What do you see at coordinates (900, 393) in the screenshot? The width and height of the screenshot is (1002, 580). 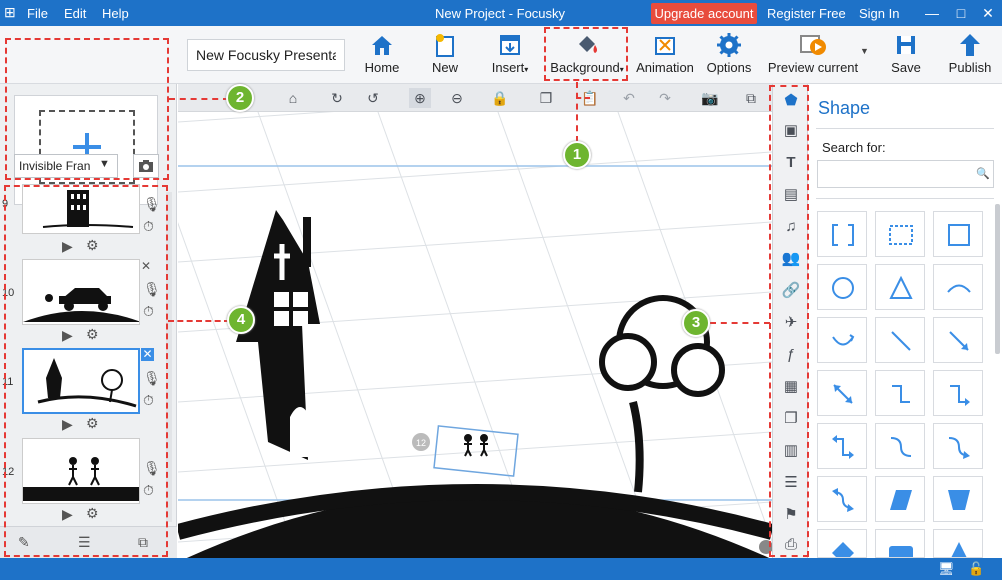 I see `elbow-connector-shape` at bounding box center [900, 393].